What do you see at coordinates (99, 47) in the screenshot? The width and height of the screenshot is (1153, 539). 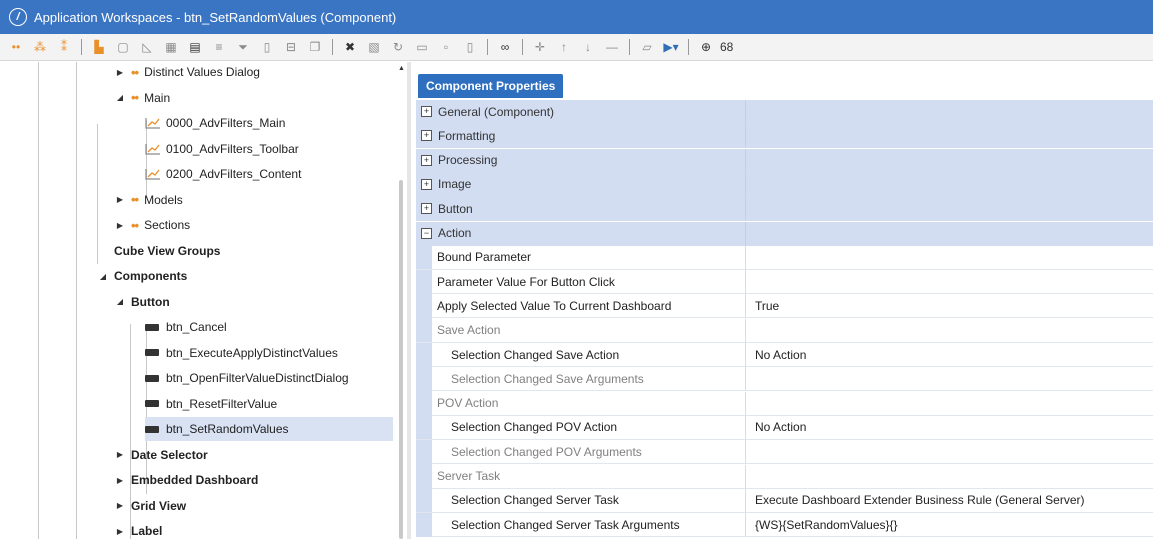 I see `dashboard-icon: ▙` at bounding box center [99, 47].